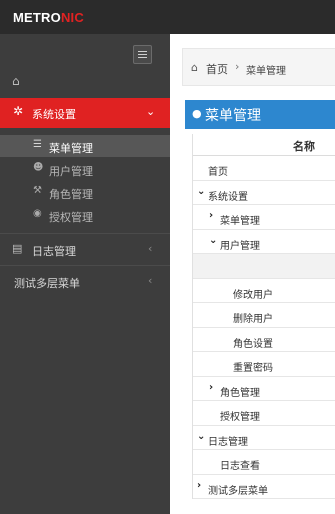 This screenshot has height=514, width=335. I want to click on table-row: 重置密码, so click(264, 364).